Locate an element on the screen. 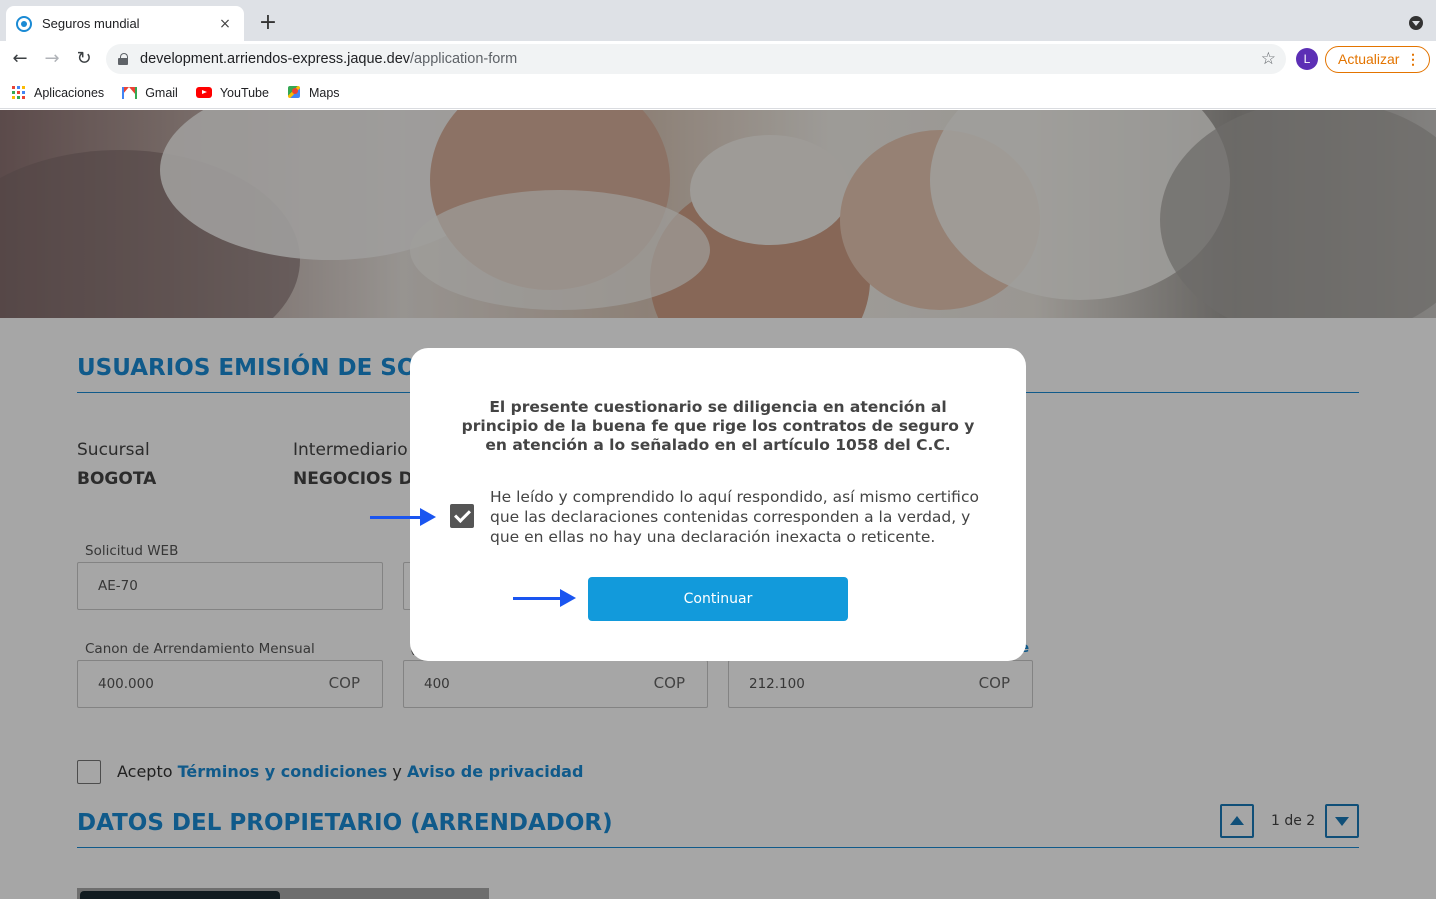 Image resolution: width=1436 pixels, height=899 pixels. bookmarks-bar: Aplicaciones Gmail YouTube Maps is located at coordinates (718, 93).